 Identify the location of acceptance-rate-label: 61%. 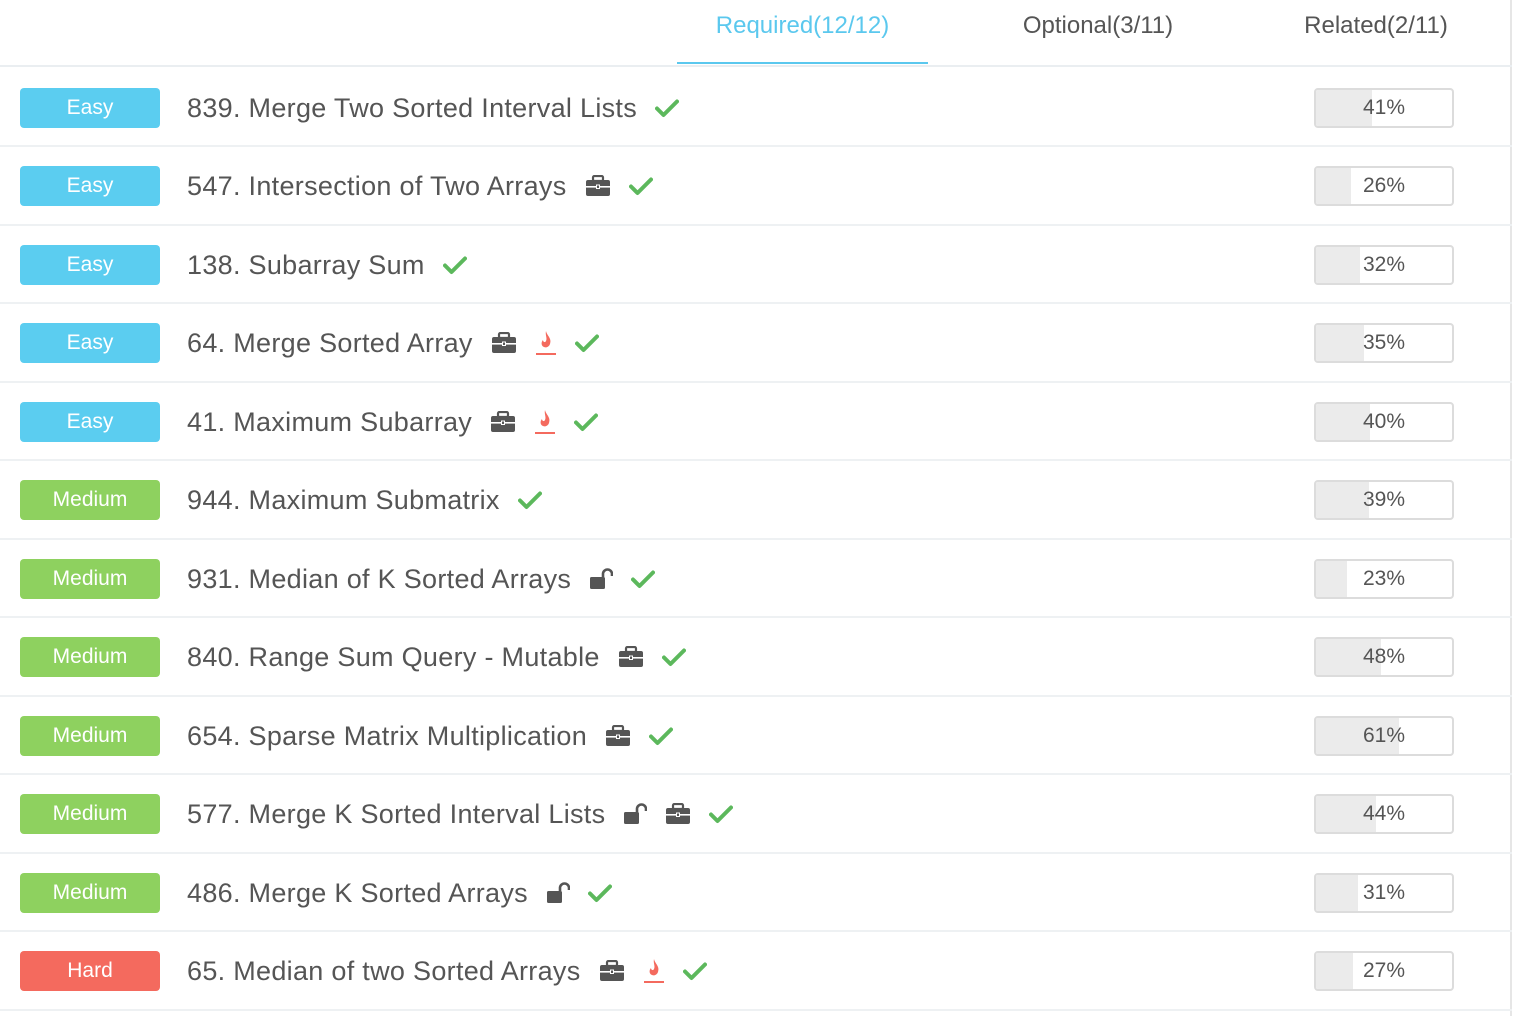
(1384, 735).